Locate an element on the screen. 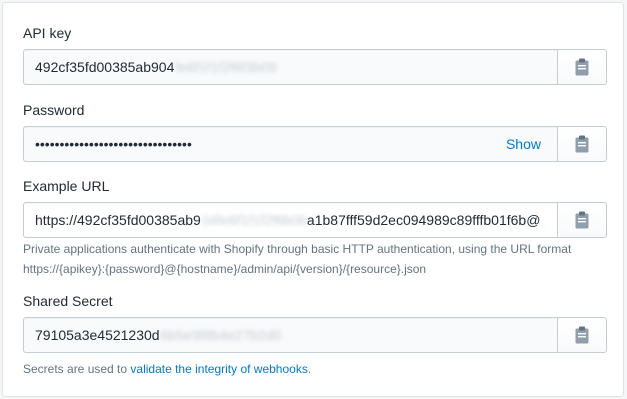 The width and height of the screenshot is (627, 399). password-input: •••••••••••••••••••••••••••••••• Show is located at coordinates (290, 144).